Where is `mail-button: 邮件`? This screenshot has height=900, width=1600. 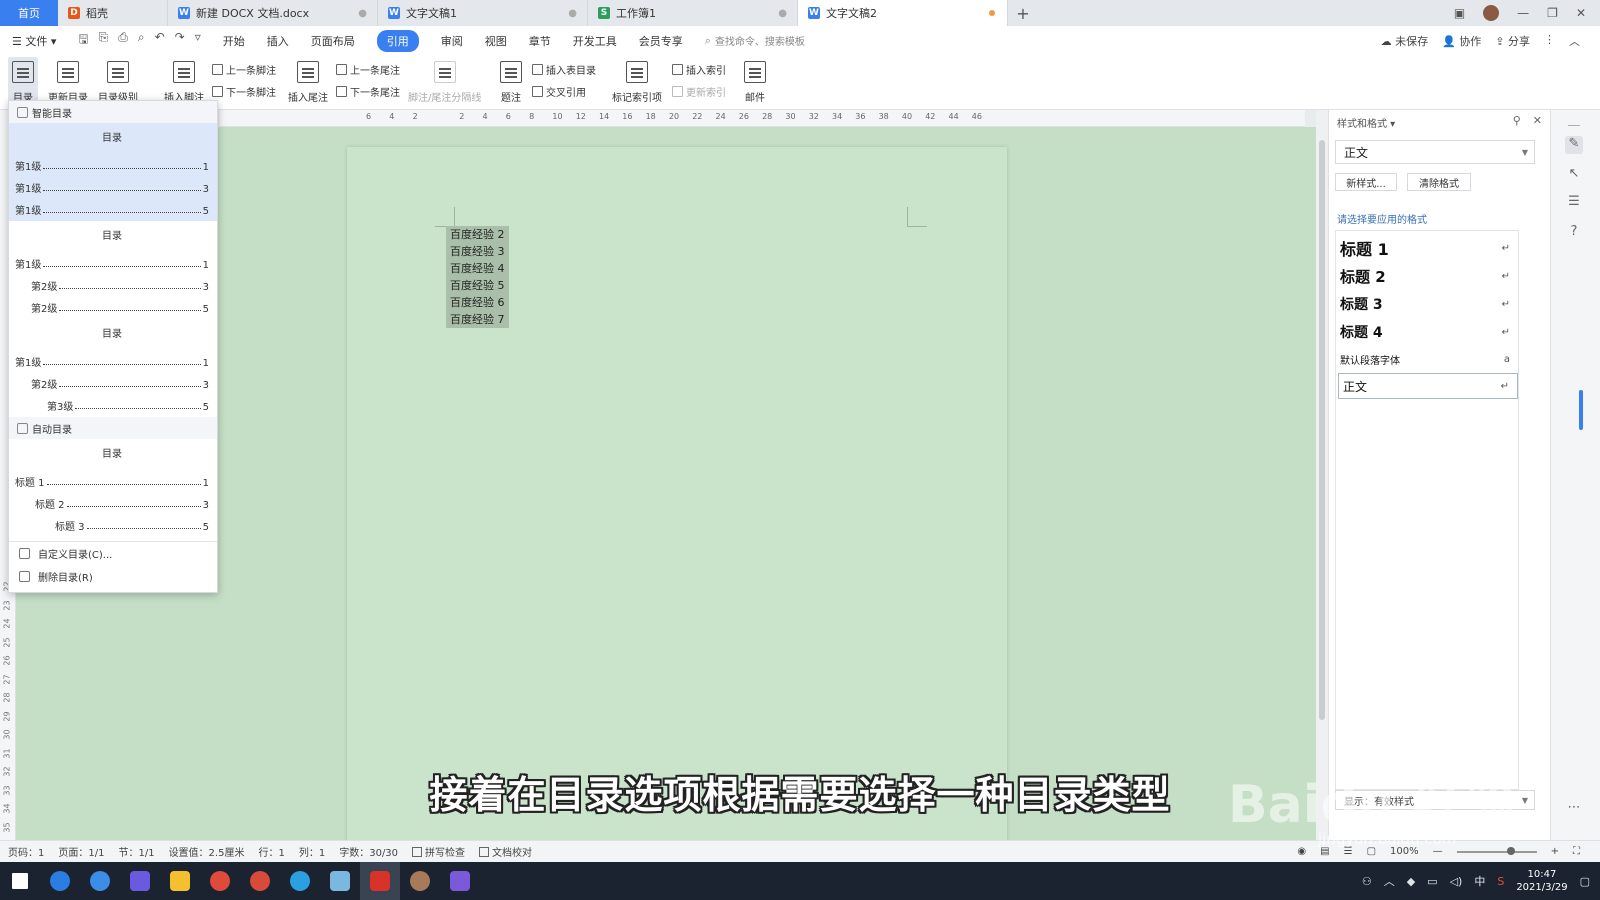
mail-button: 邮件 is located at coordinates (755, 82).